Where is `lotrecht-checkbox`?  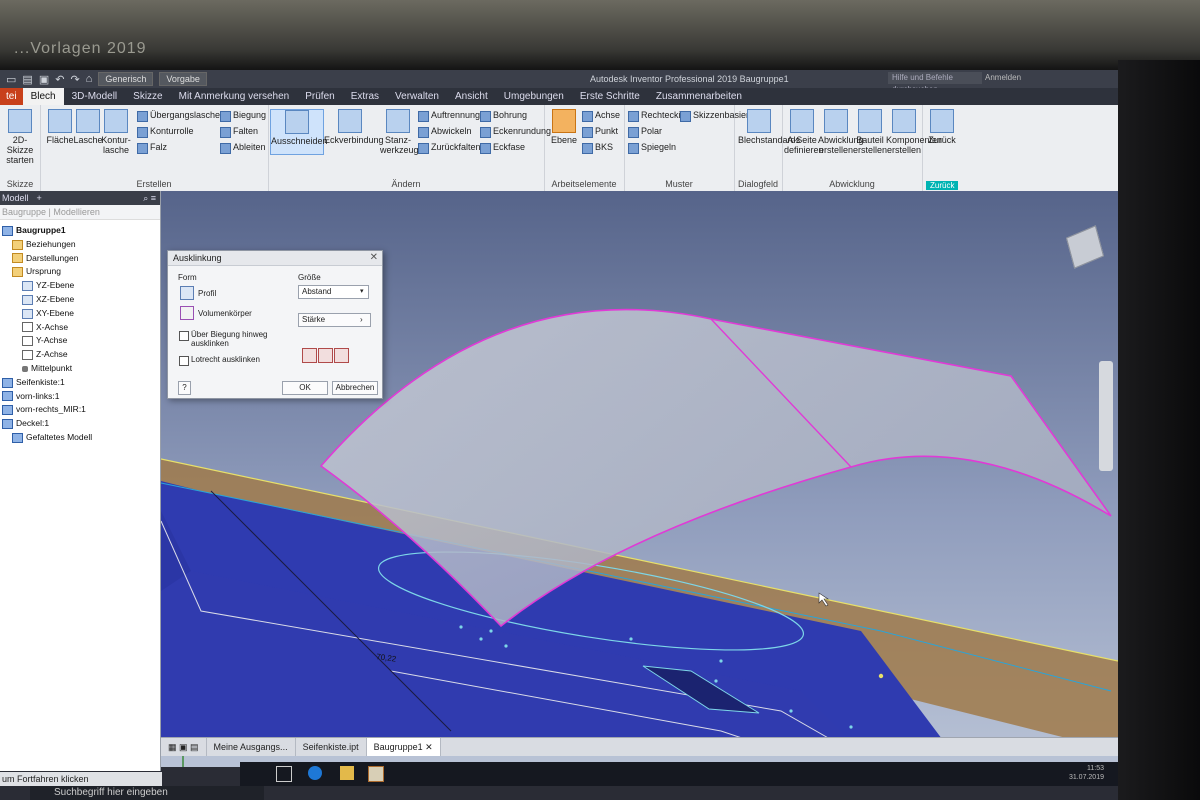
lotrecht-checkbox is located at coordinates (184, 361).